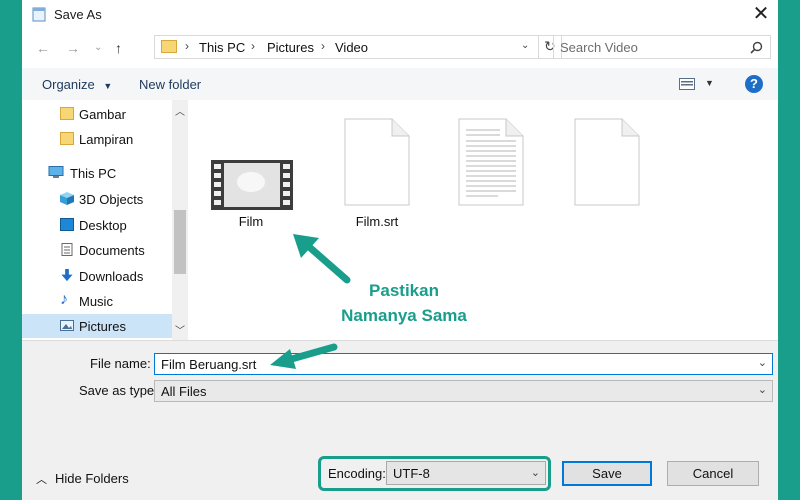 The height and width of the screenshot is (500, 800). I want to click on download-arrow-icon, so click(67, 275).